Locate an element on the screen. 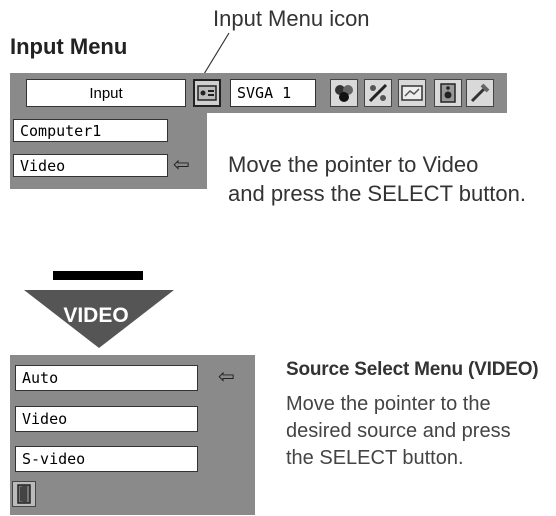 The width and height of the screenshot is (556, 516). input-menu-icon is located at coordinates (207, 93).